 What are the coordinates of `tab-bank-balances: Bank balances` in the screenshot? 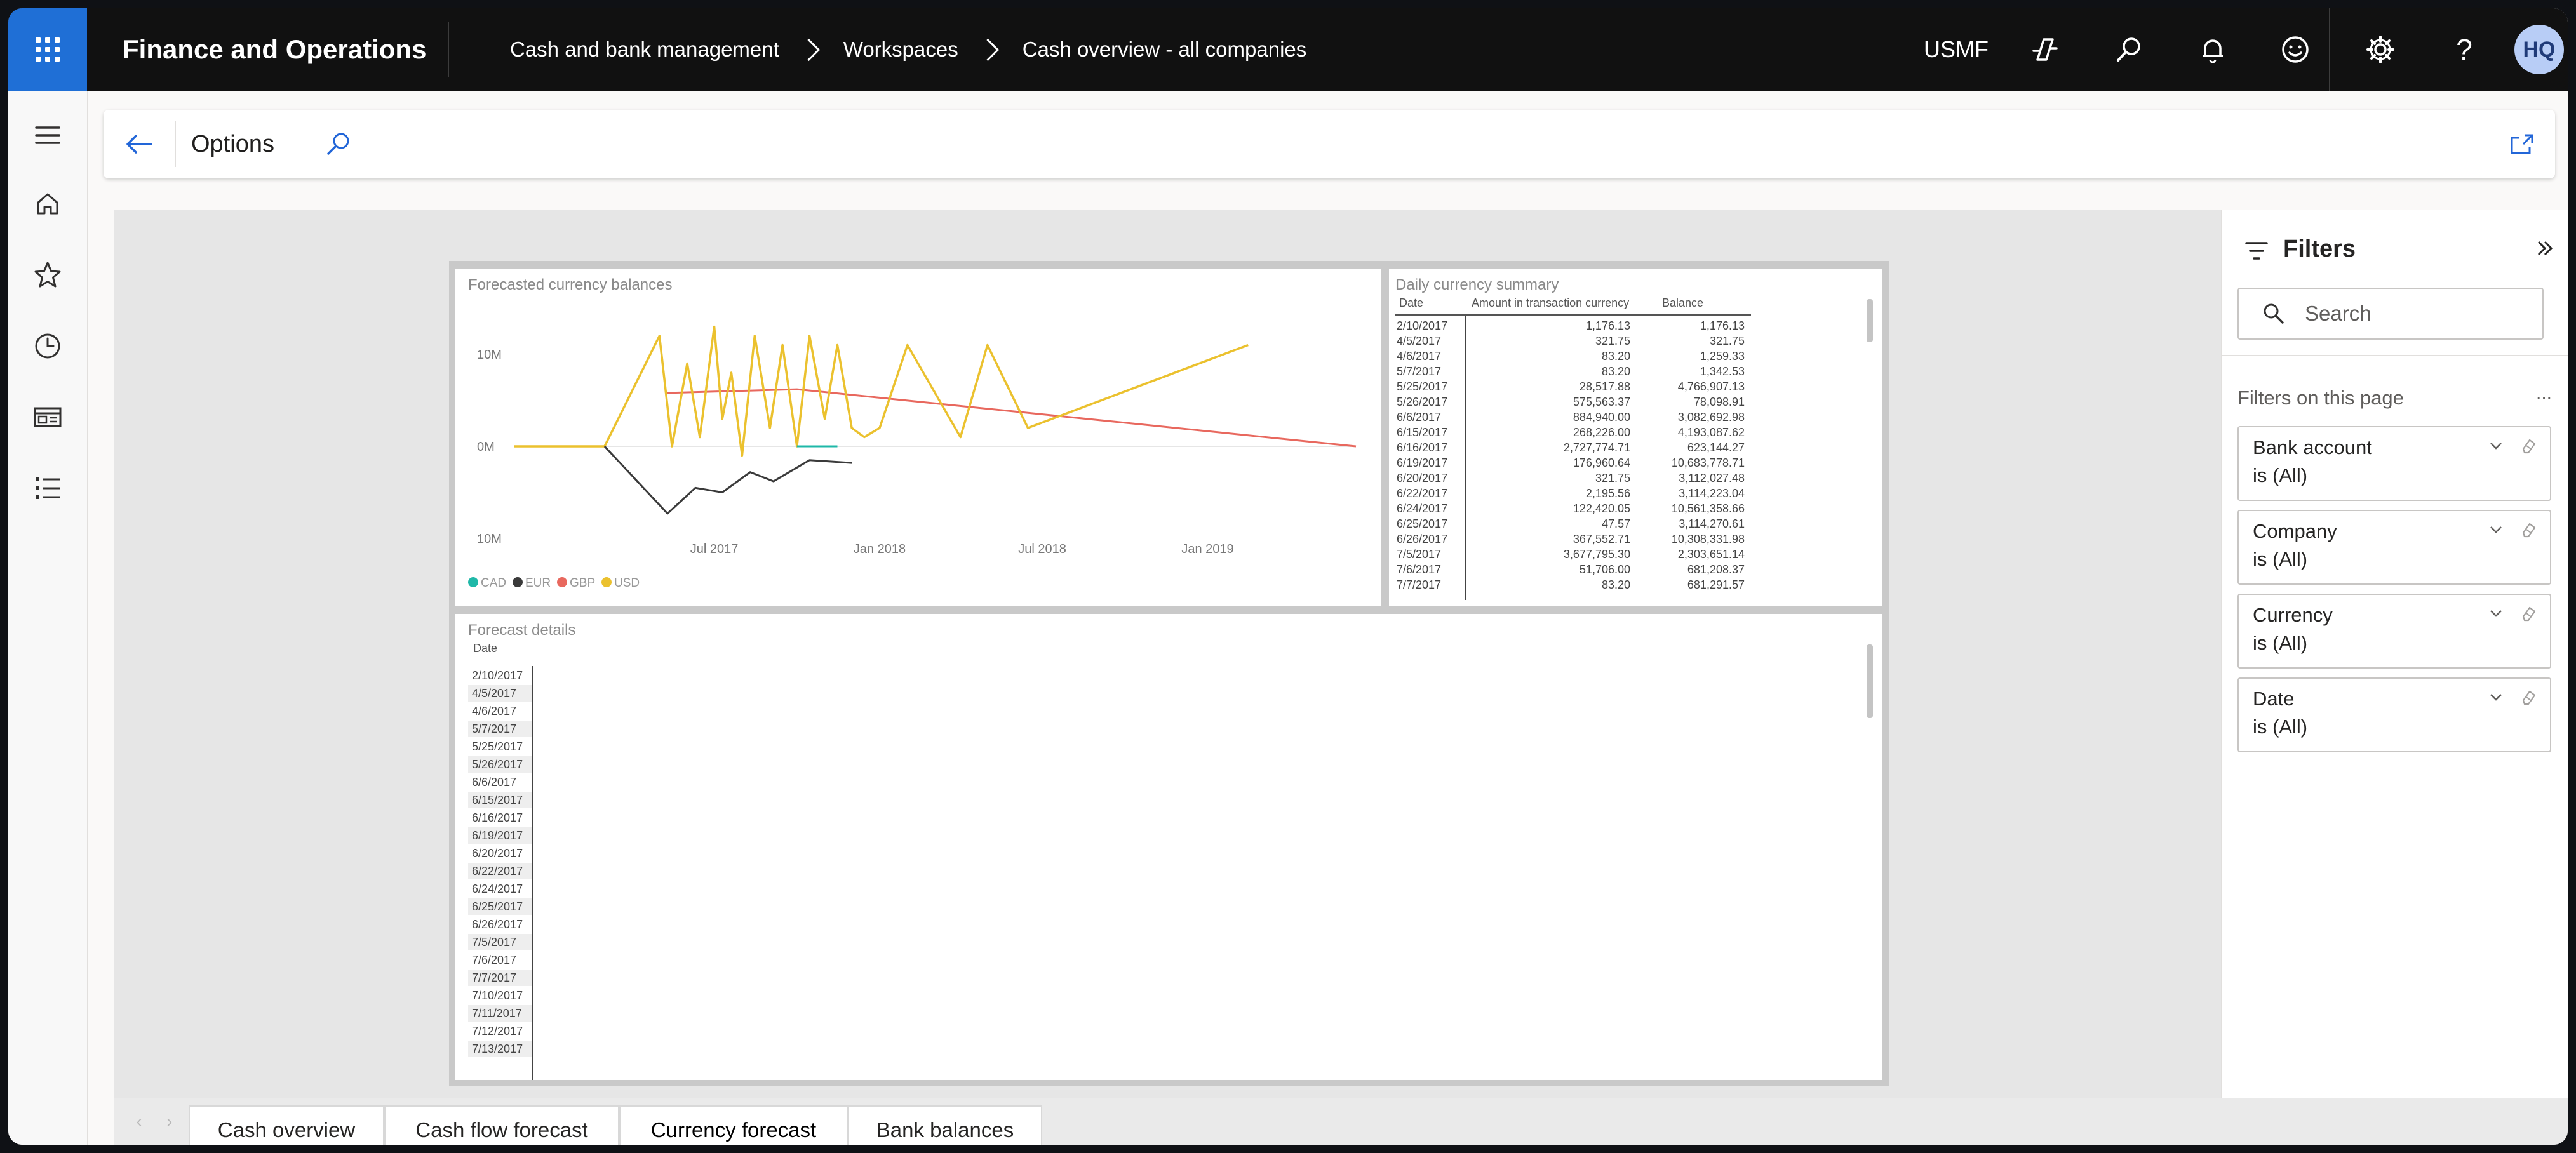 It's located at (945, 1125).